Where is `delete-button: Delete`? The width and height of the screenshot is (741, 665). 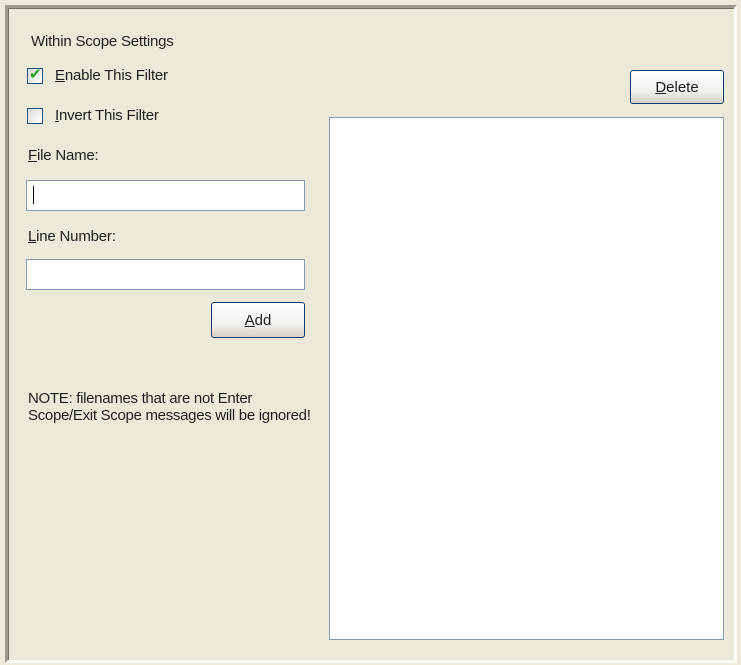
delete-button: Delete is located at coordinates (677, 87).